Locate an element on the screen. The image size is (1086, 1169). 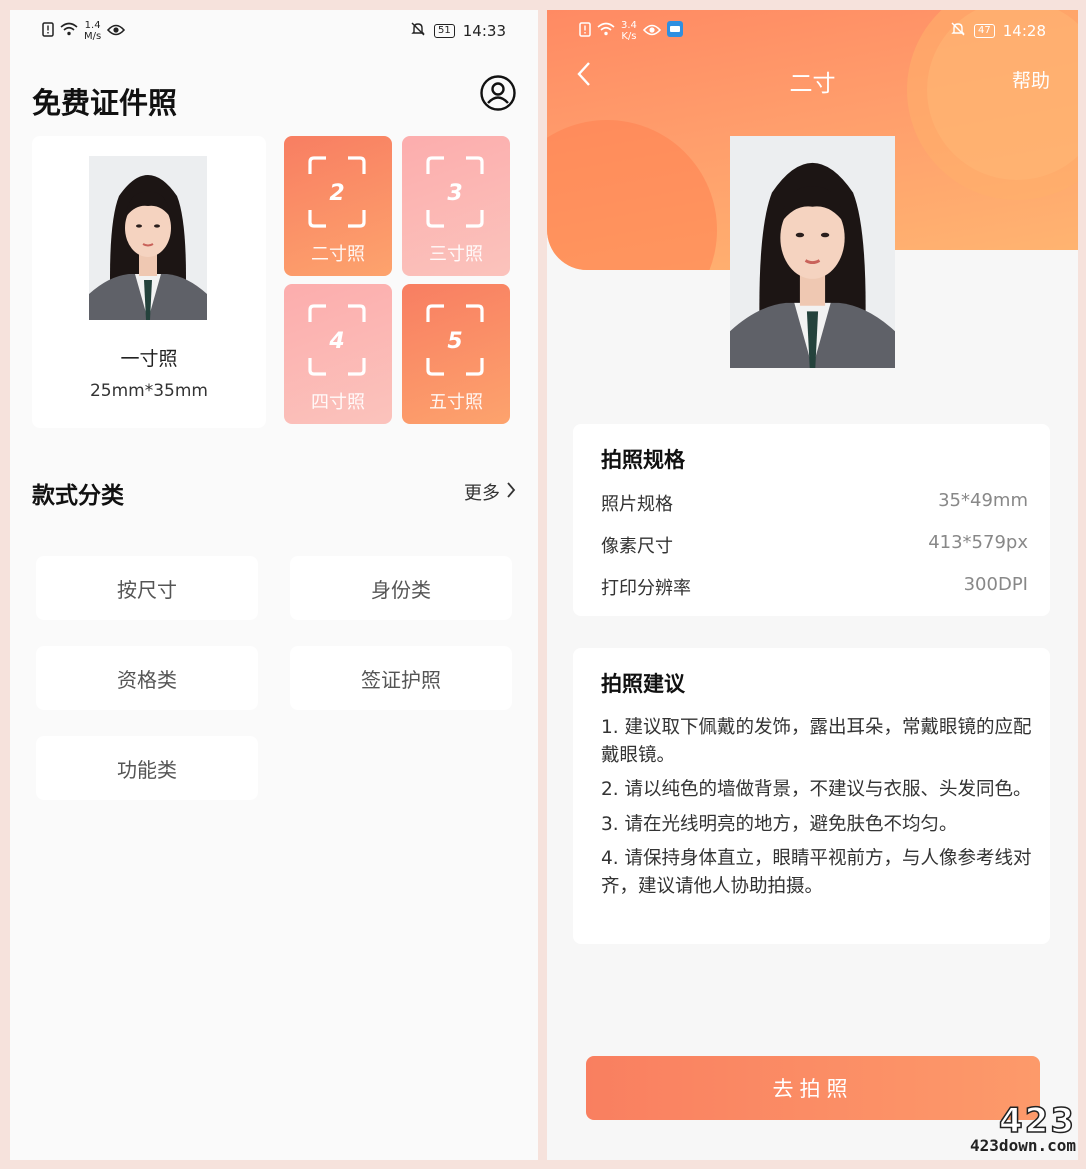
network-speed: 1.4 M/s is located at coordinates (93, 31).